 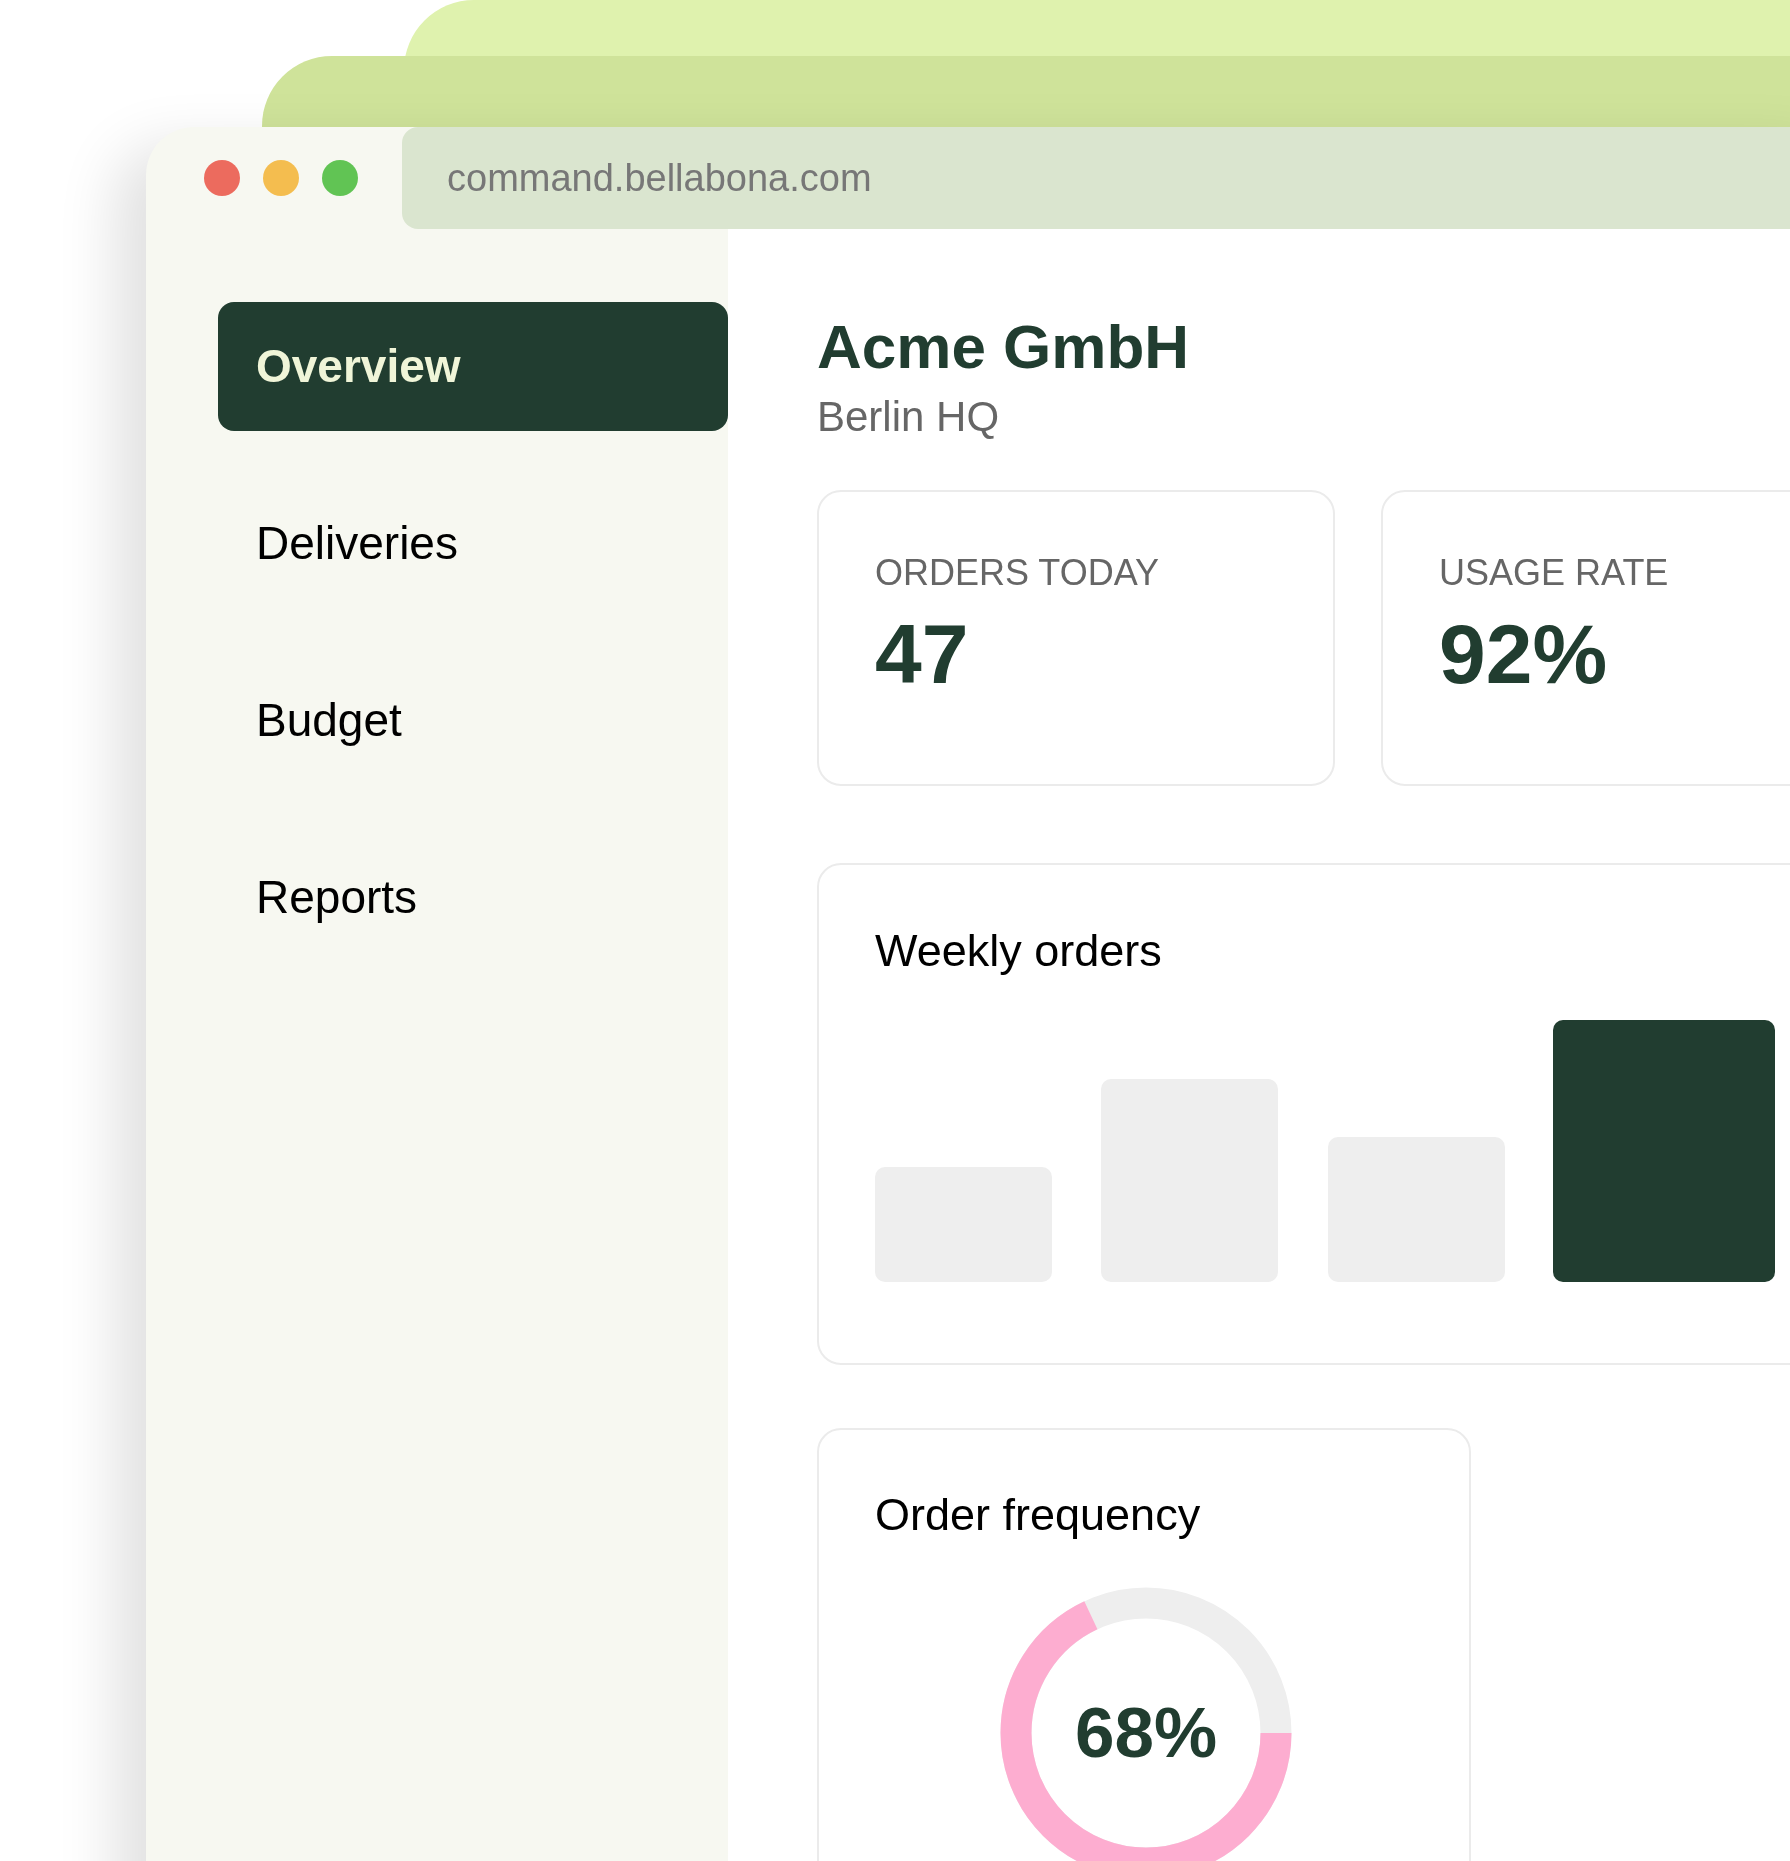 I want to click on nav-item: Deliveries, so click(x=473, y=543).